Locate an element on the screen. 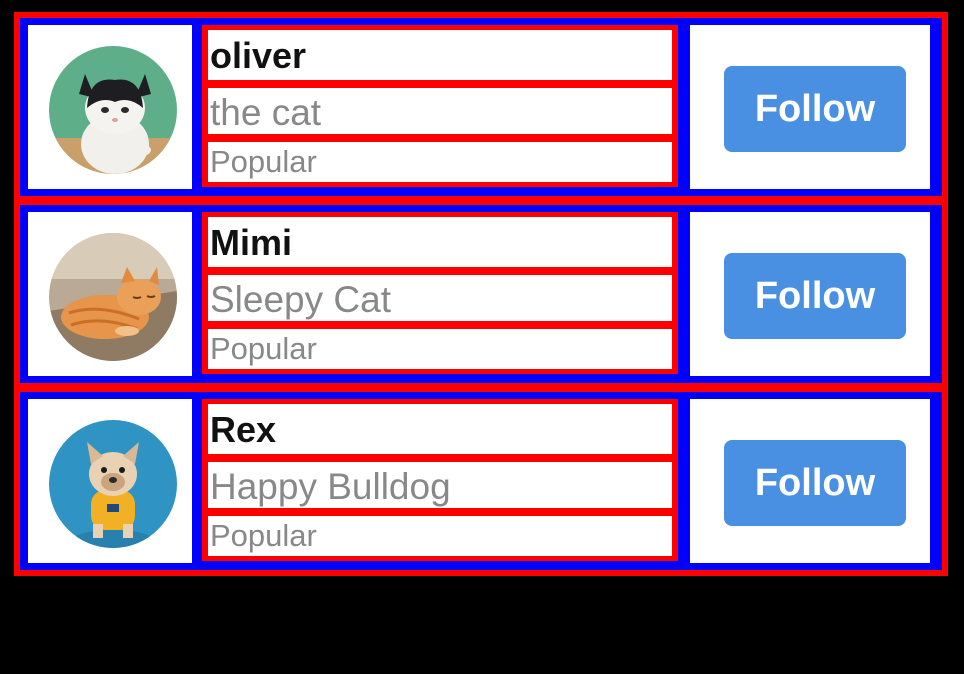 This screenshot has width=964, height=674. name-box: Rex is located at coordinates (440, 429).